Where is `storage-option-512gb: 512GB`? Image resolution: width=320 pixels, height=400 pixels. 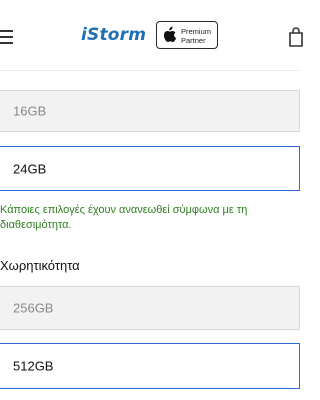 storage-option-512gb: 512GB is located at coordinates (150, 366).